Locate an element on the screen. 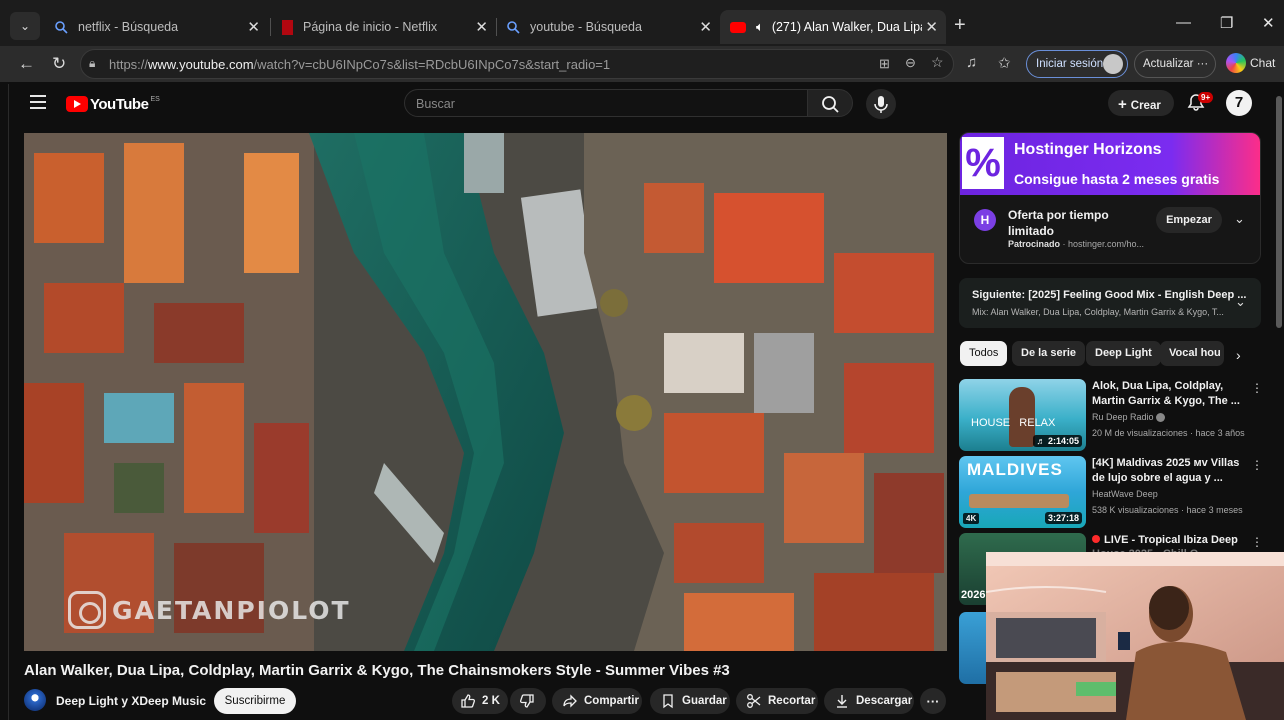 This screenshot has width=1284, height=720. share-button: Compartir is located at coordinates (597, 701).